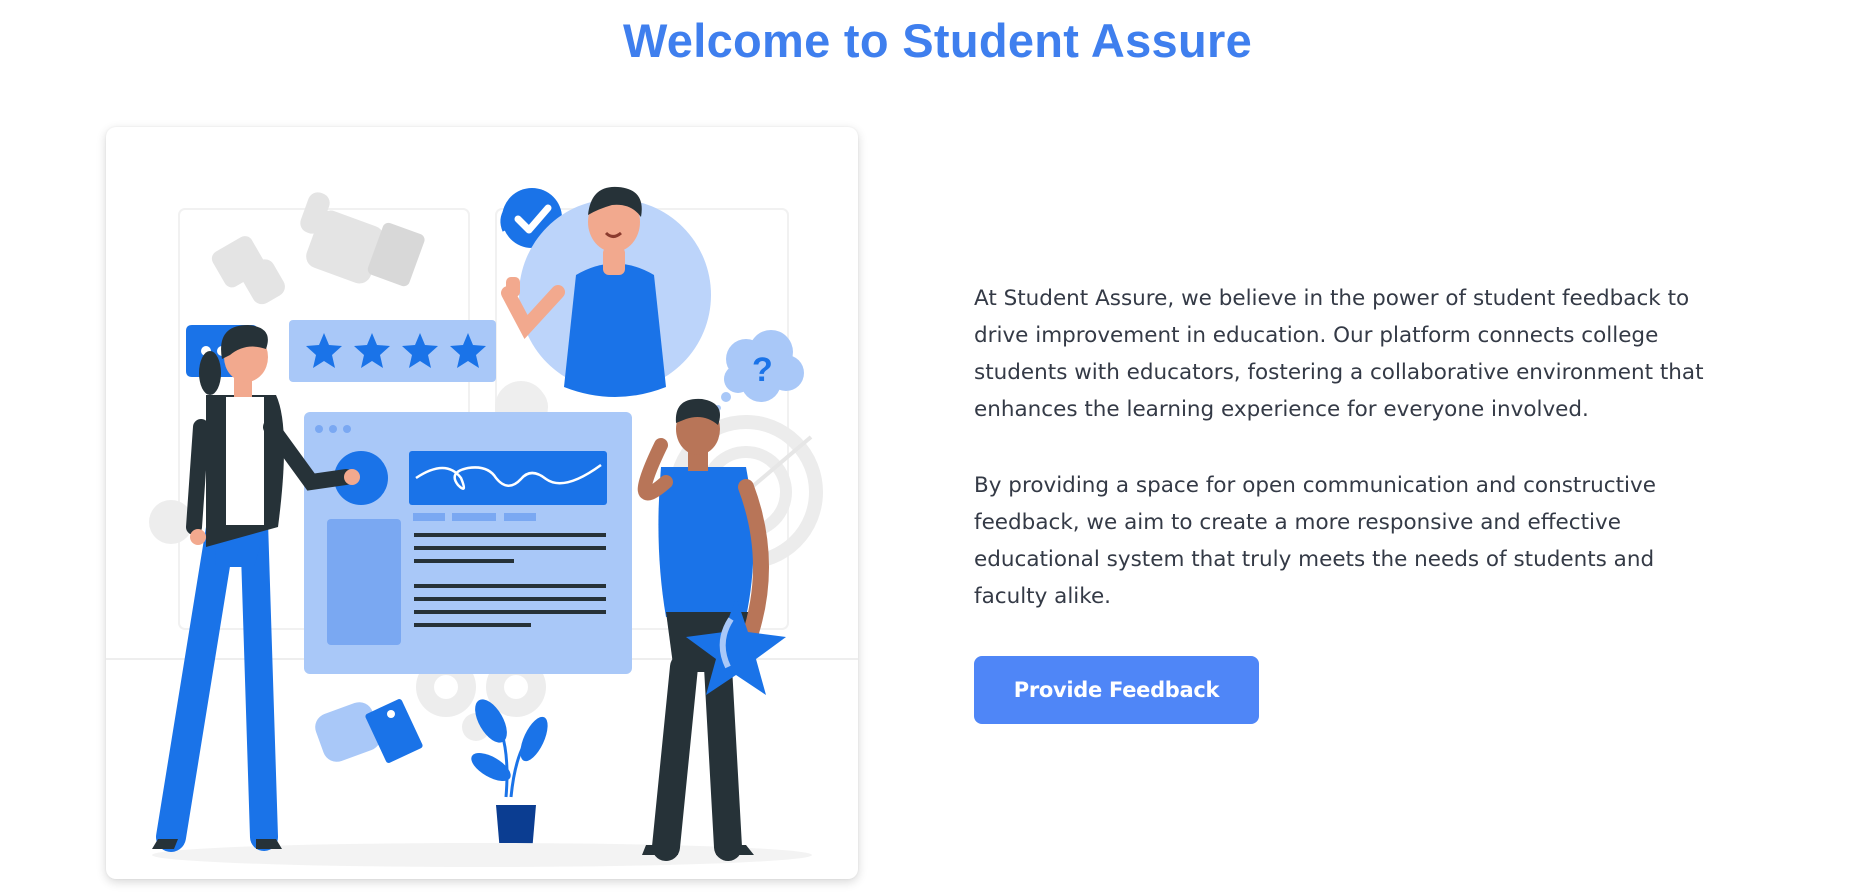 The height and width of the screenshot is (893, 1875). I want to click on provide-feedback-button: Provide Feedback, so click(1116, 690).